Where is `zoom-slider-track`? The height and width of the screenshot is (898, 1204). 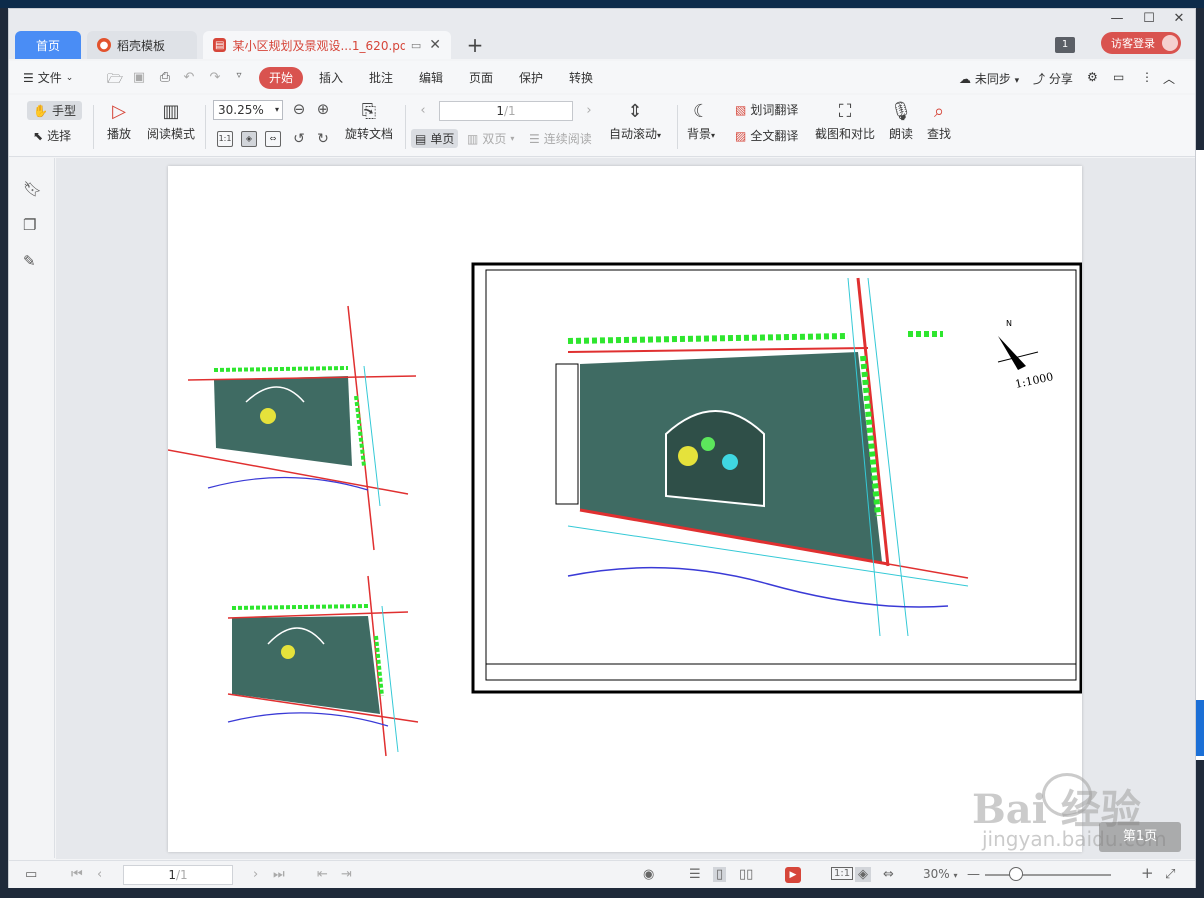
zoom-slider-track is located at coordinates (1048, 875).